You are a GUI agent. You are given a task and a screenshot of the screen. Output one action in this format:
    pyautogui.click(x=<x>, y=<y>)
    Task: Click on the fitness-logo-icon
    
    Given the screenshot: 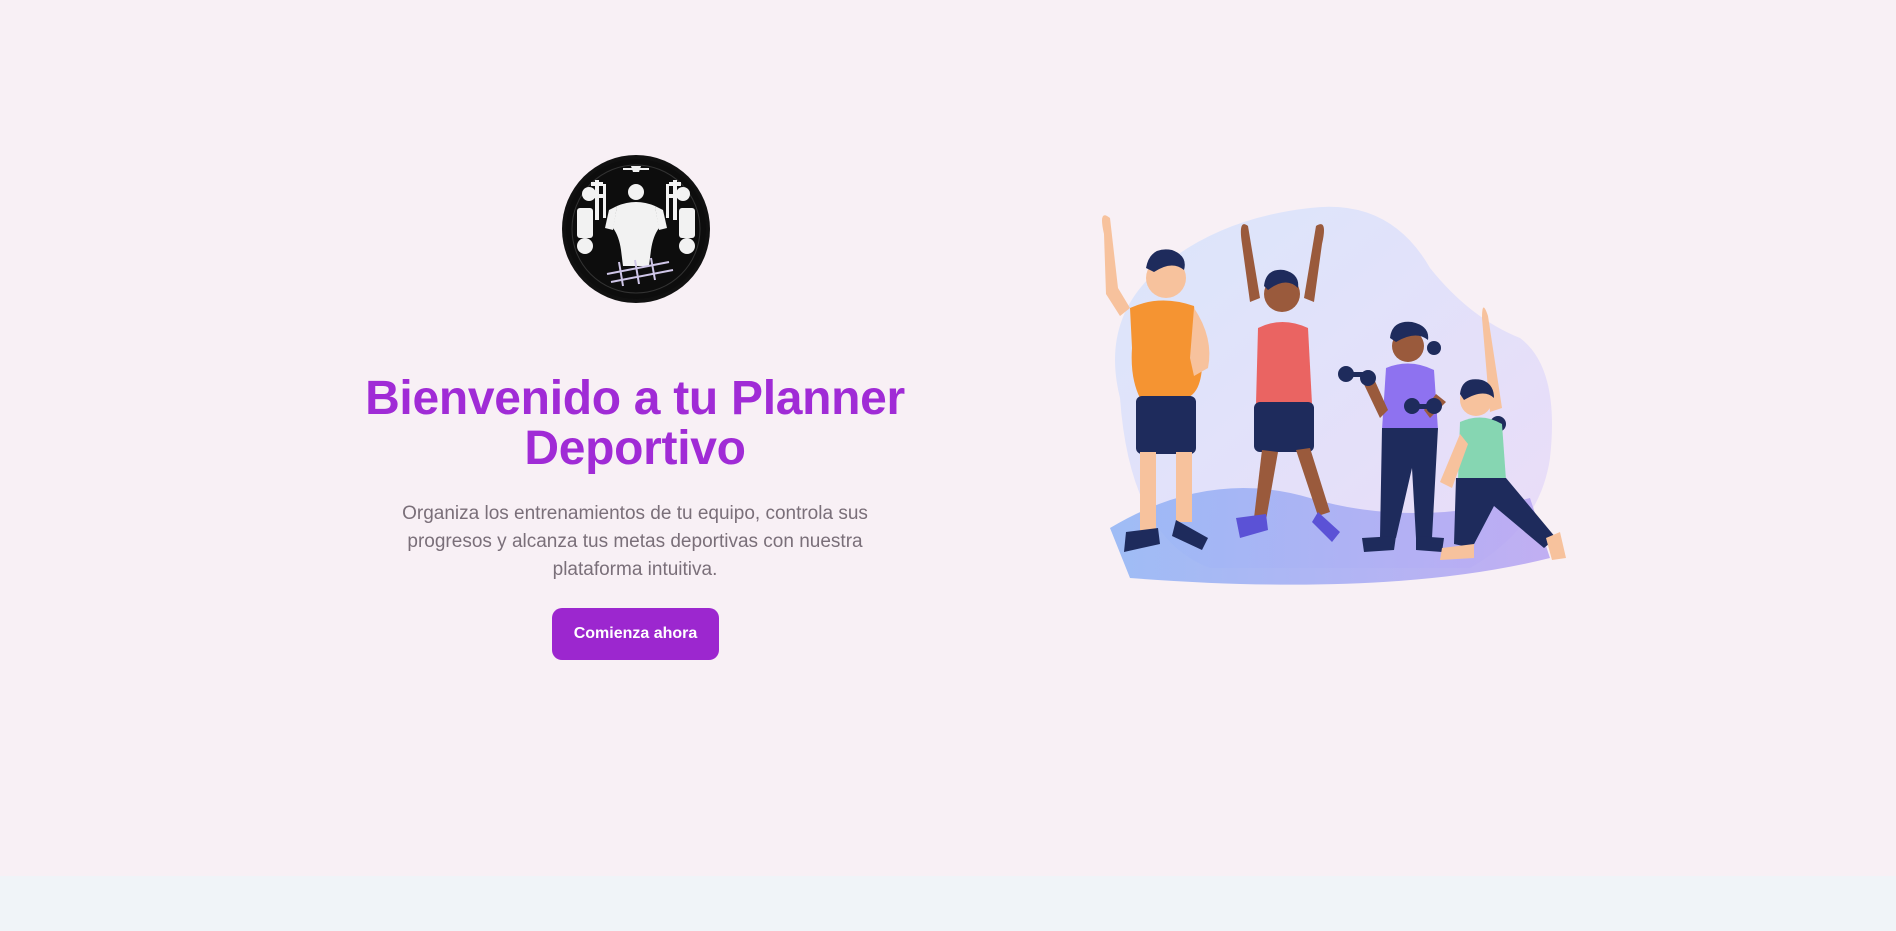 What is the action you would take?
    pyautogui.click(x=636, y=229)
    